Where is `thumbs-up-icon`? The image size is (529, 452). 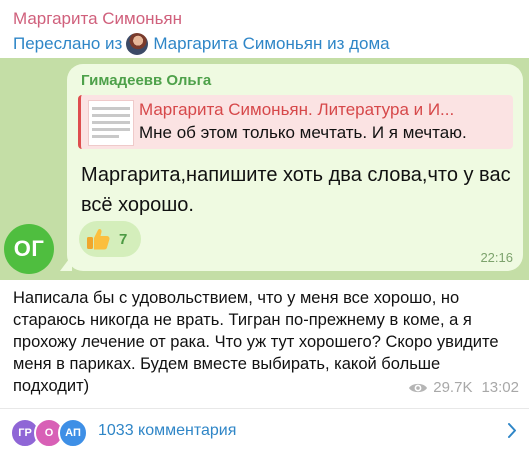 thumbs-up-icon is located at coordinates (98, 239).